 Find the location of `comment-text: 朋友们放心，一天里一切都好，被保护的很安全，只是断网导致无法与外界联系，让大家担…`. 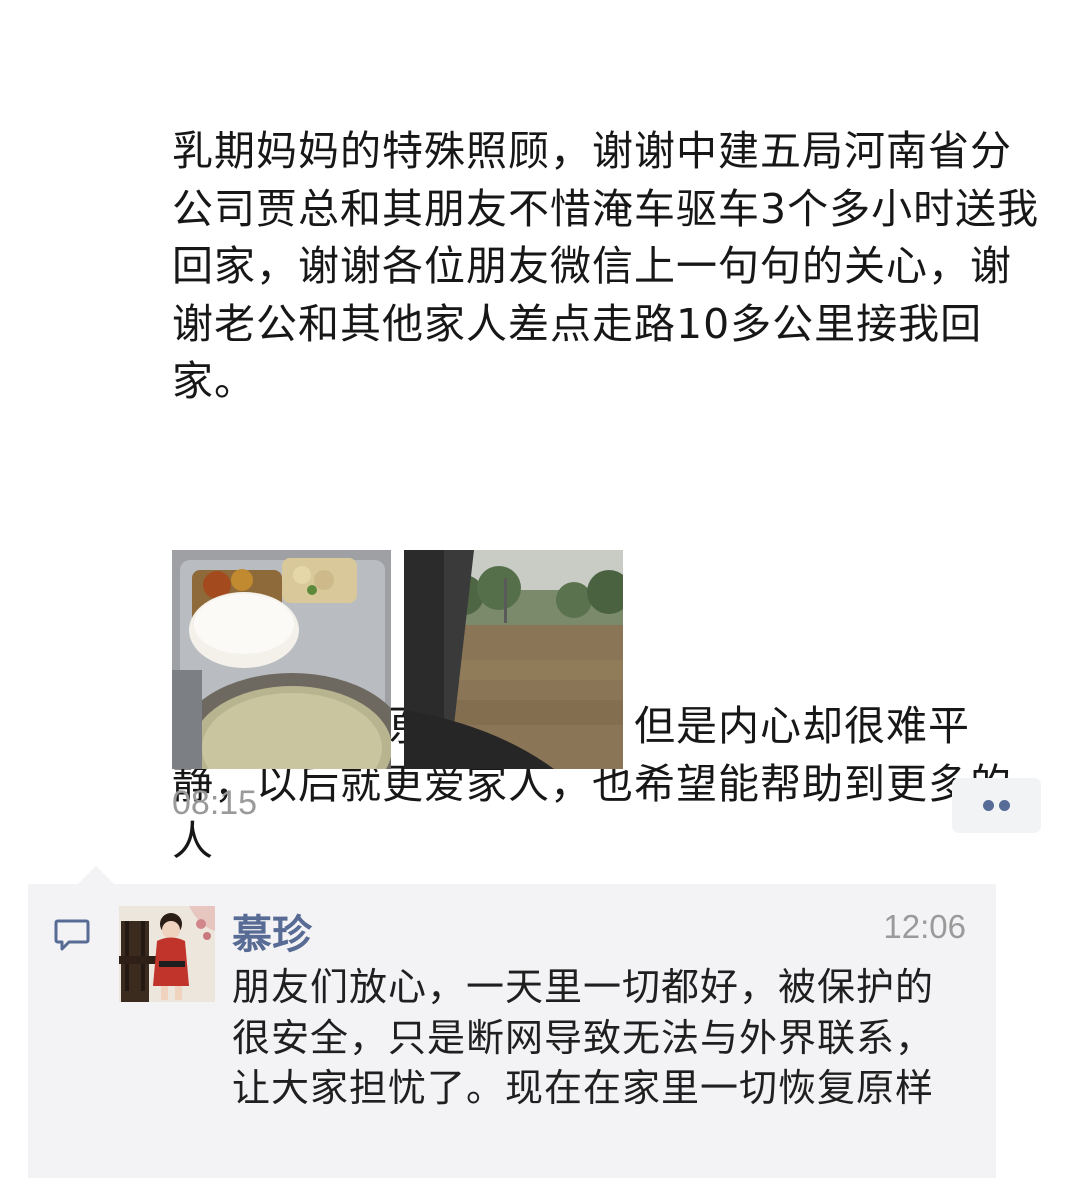

comment-text: 朋友们放心，一天里一切都好，被保护的很安全，只是断网导致无法与外界联系，让大家担… is located at coordinates (583, 1037).